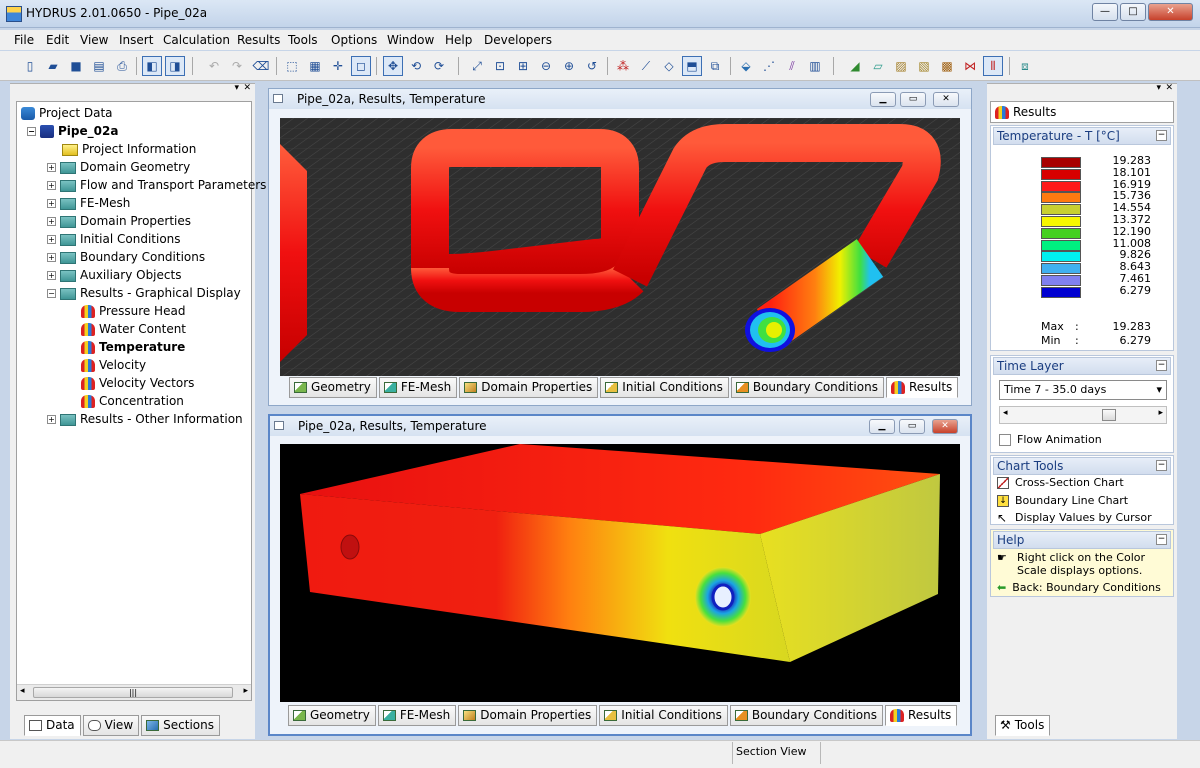  Describe the element at coordinates (144, 293) in the screenshot. I see `tree-item-results-graphical: − Results - Graphical Display` at that location.